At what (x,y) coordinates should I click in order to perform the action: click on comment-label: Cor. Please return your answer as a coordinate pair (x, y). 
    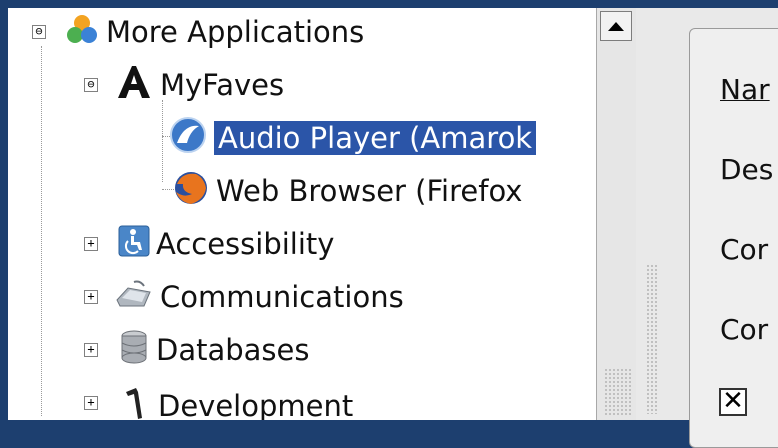
    Looking at the image, I should click on (744, 249).